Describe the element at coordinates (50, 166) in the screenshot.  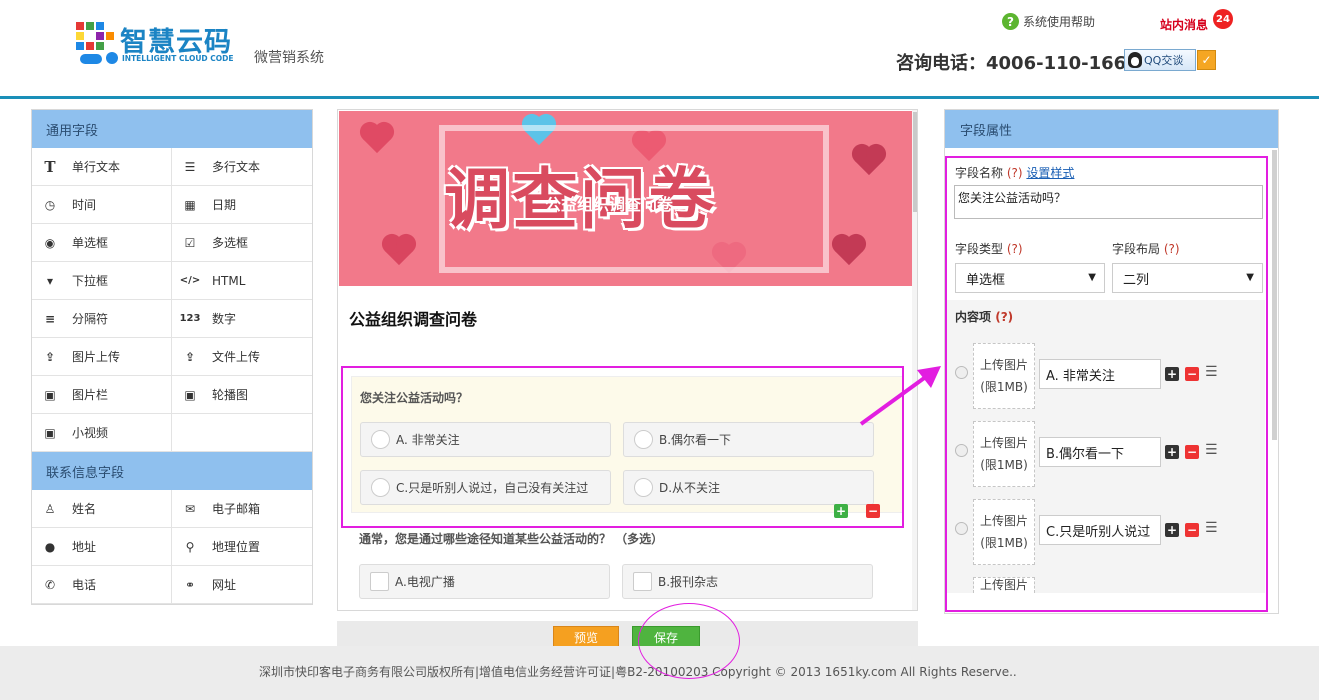
I see `text-icon: T` at that location.